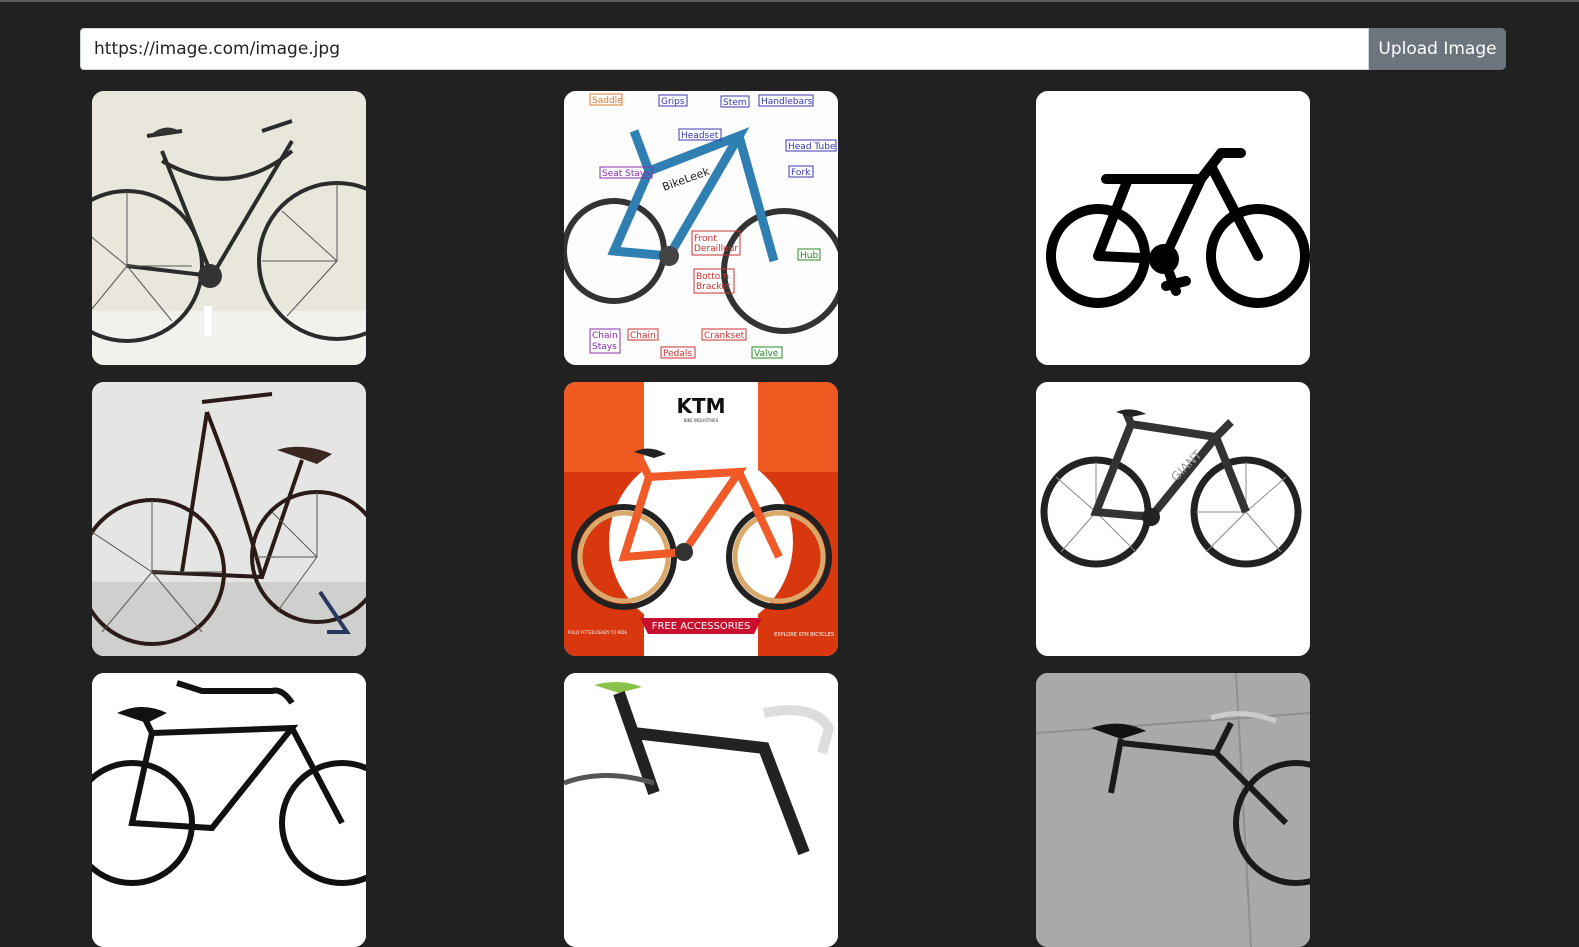 The image size is (1579, 947). What do you see at coordinates (677, 354) in the screenshot?
I see `svg-text: Pedals` at bounding box center [677, 354].